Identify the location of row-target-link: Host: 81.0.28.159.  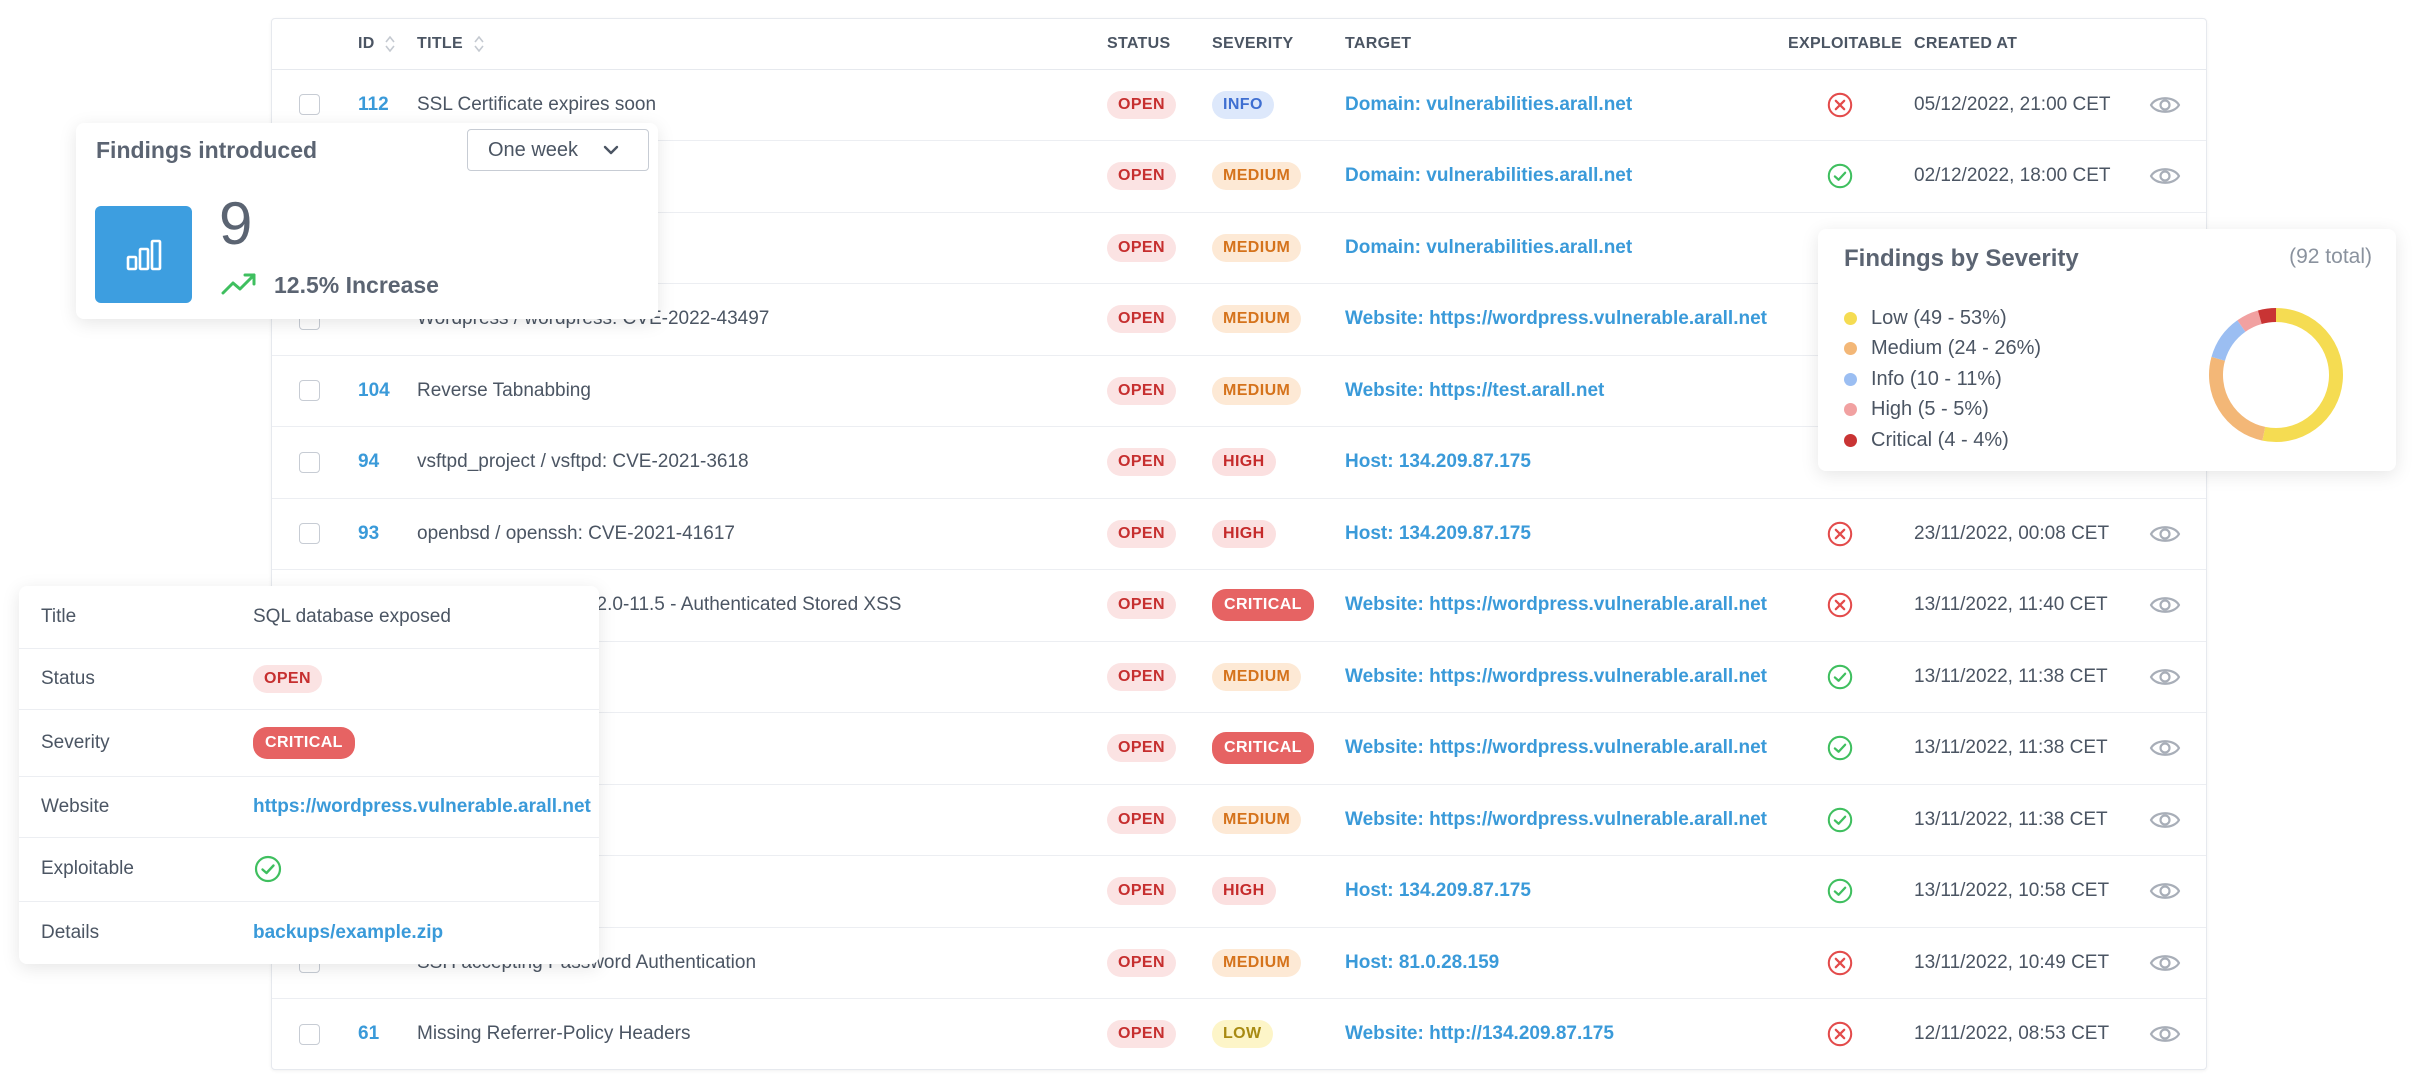
(1422, 962).